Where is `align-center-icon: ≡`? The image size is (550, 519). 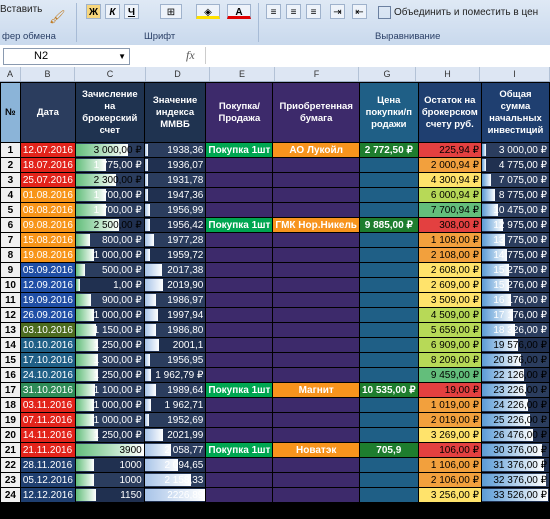
align-center-icon: ≡ is located at coordinates (293, 11).